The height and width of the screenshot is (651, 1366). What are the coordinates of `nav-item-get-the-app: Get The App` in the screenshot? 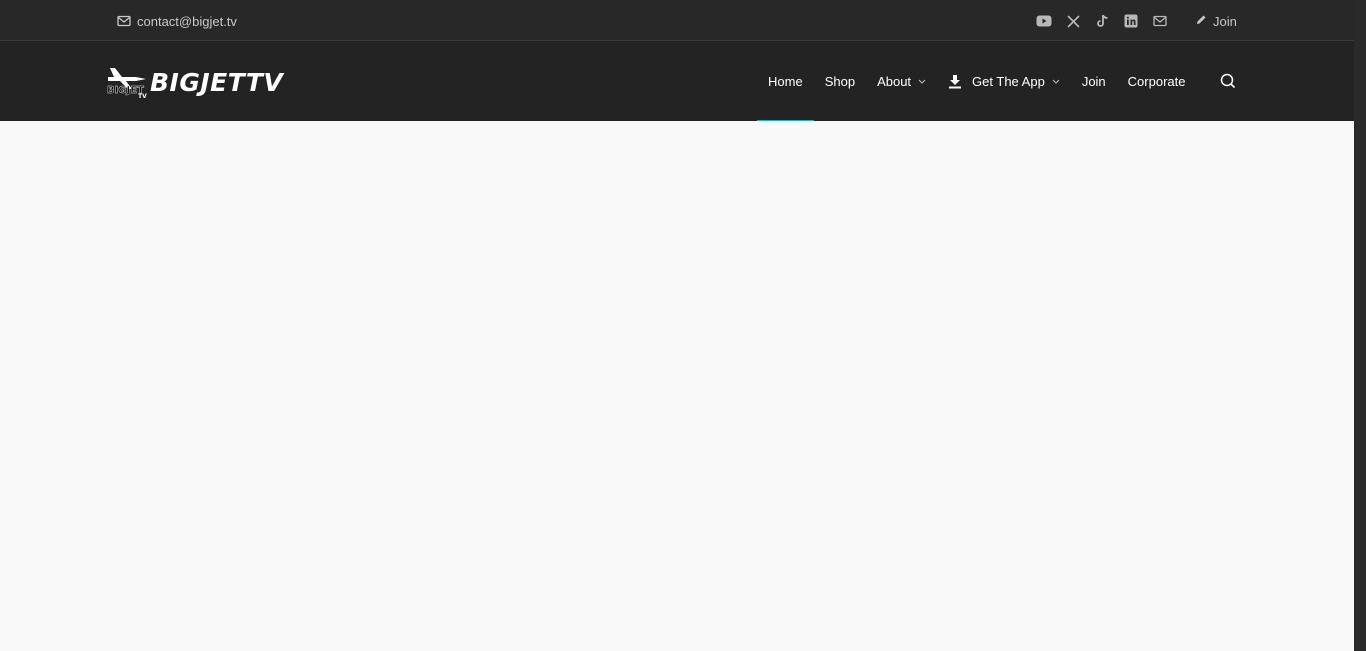 It's located at (1004, 81).